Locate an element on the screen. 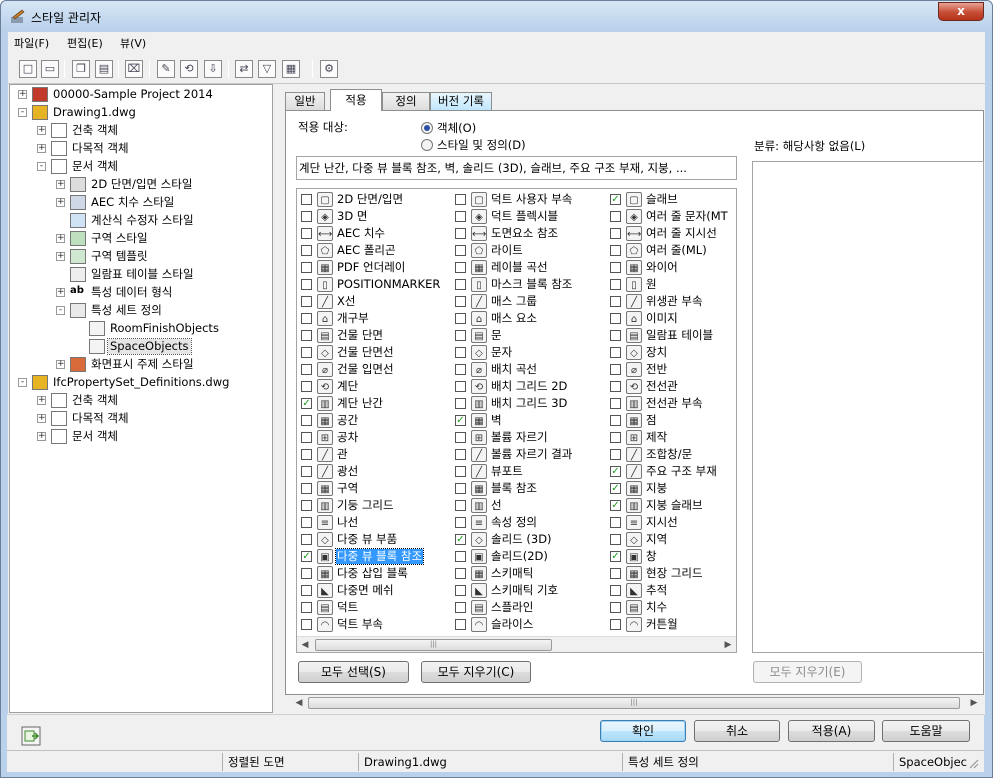 Image resolution: width=993 pixels, height=778 pixels. object-type-item: ◈ 덕트 플렉시블 is located at coordinates (532, 216).